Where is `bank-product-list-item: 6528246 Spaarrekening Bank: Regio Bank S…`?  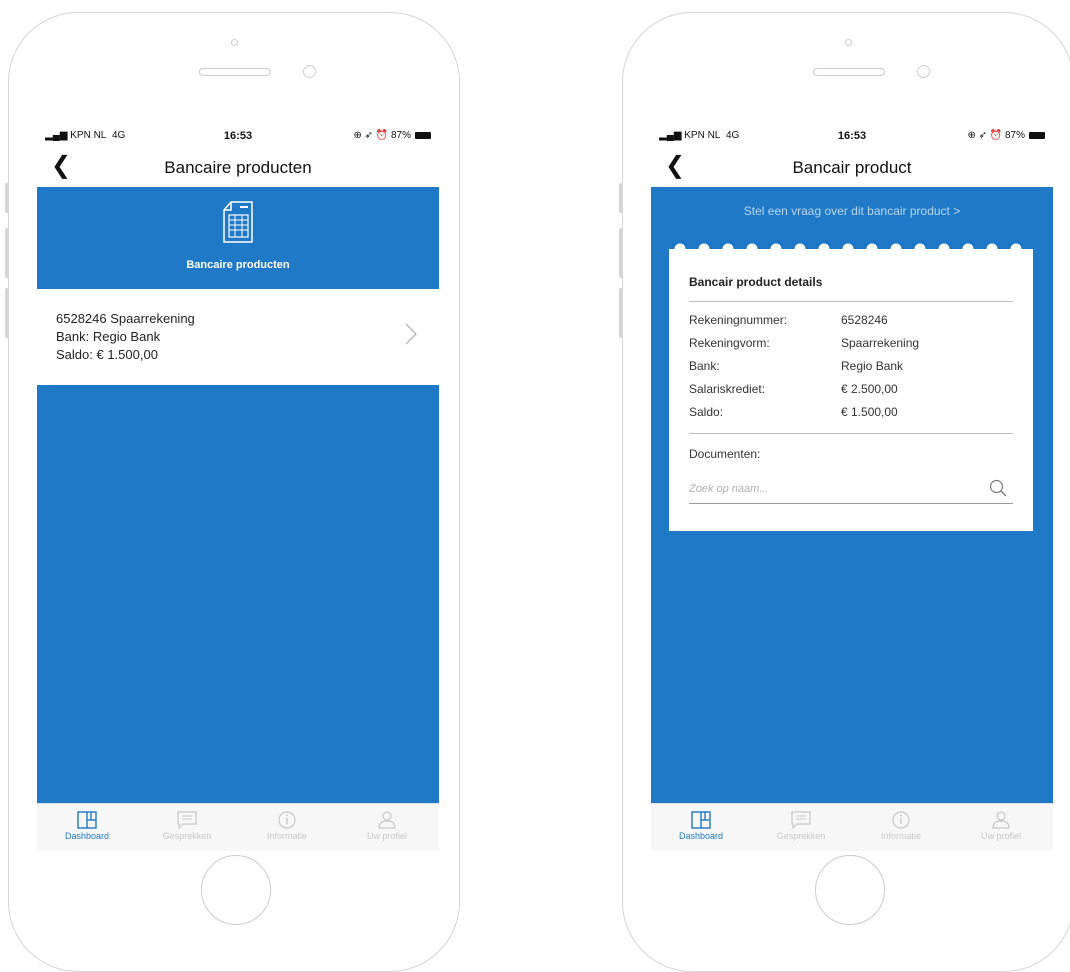 bank-product-list-item: 6528246 Spaarrekening Bank: Regio Bank S… is located at coordinates (238, 337).